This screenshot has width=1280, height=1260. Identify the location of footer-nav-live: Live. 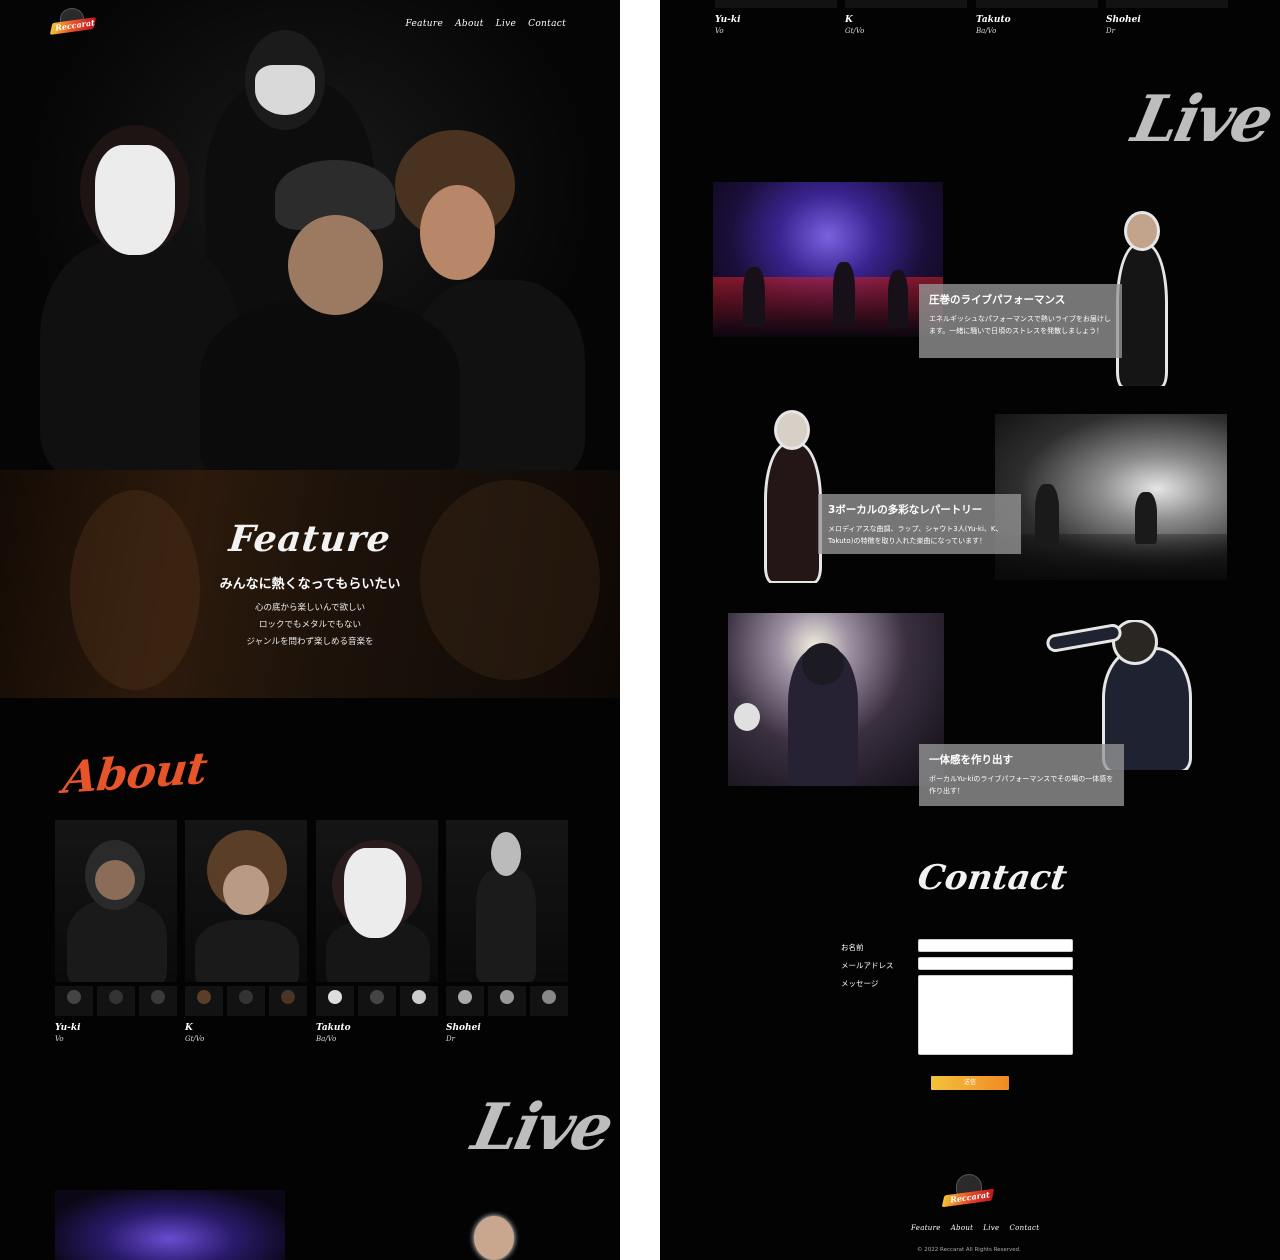
(991, 1228).